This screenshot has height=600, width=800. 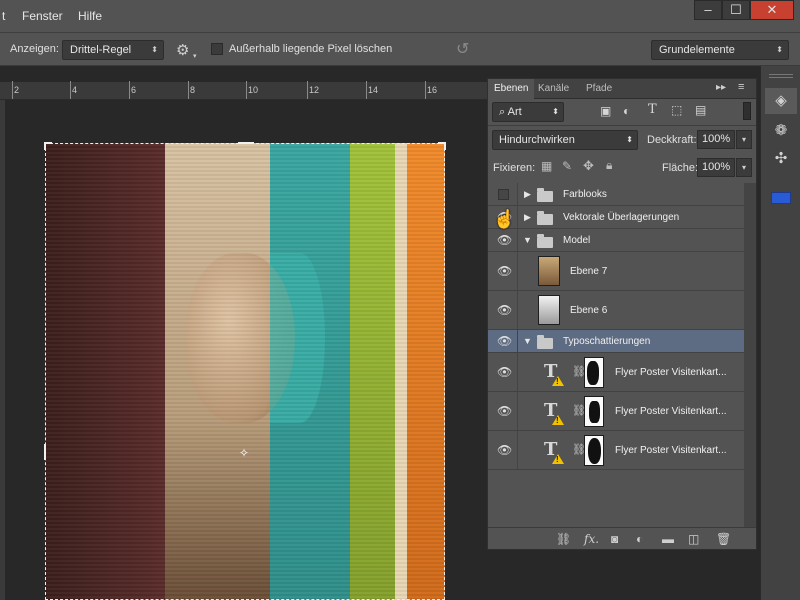 I want to click on panel-tabs: Ebenen Kanäle Pfade ▸▸ ≡, so click(x=622, y=89).